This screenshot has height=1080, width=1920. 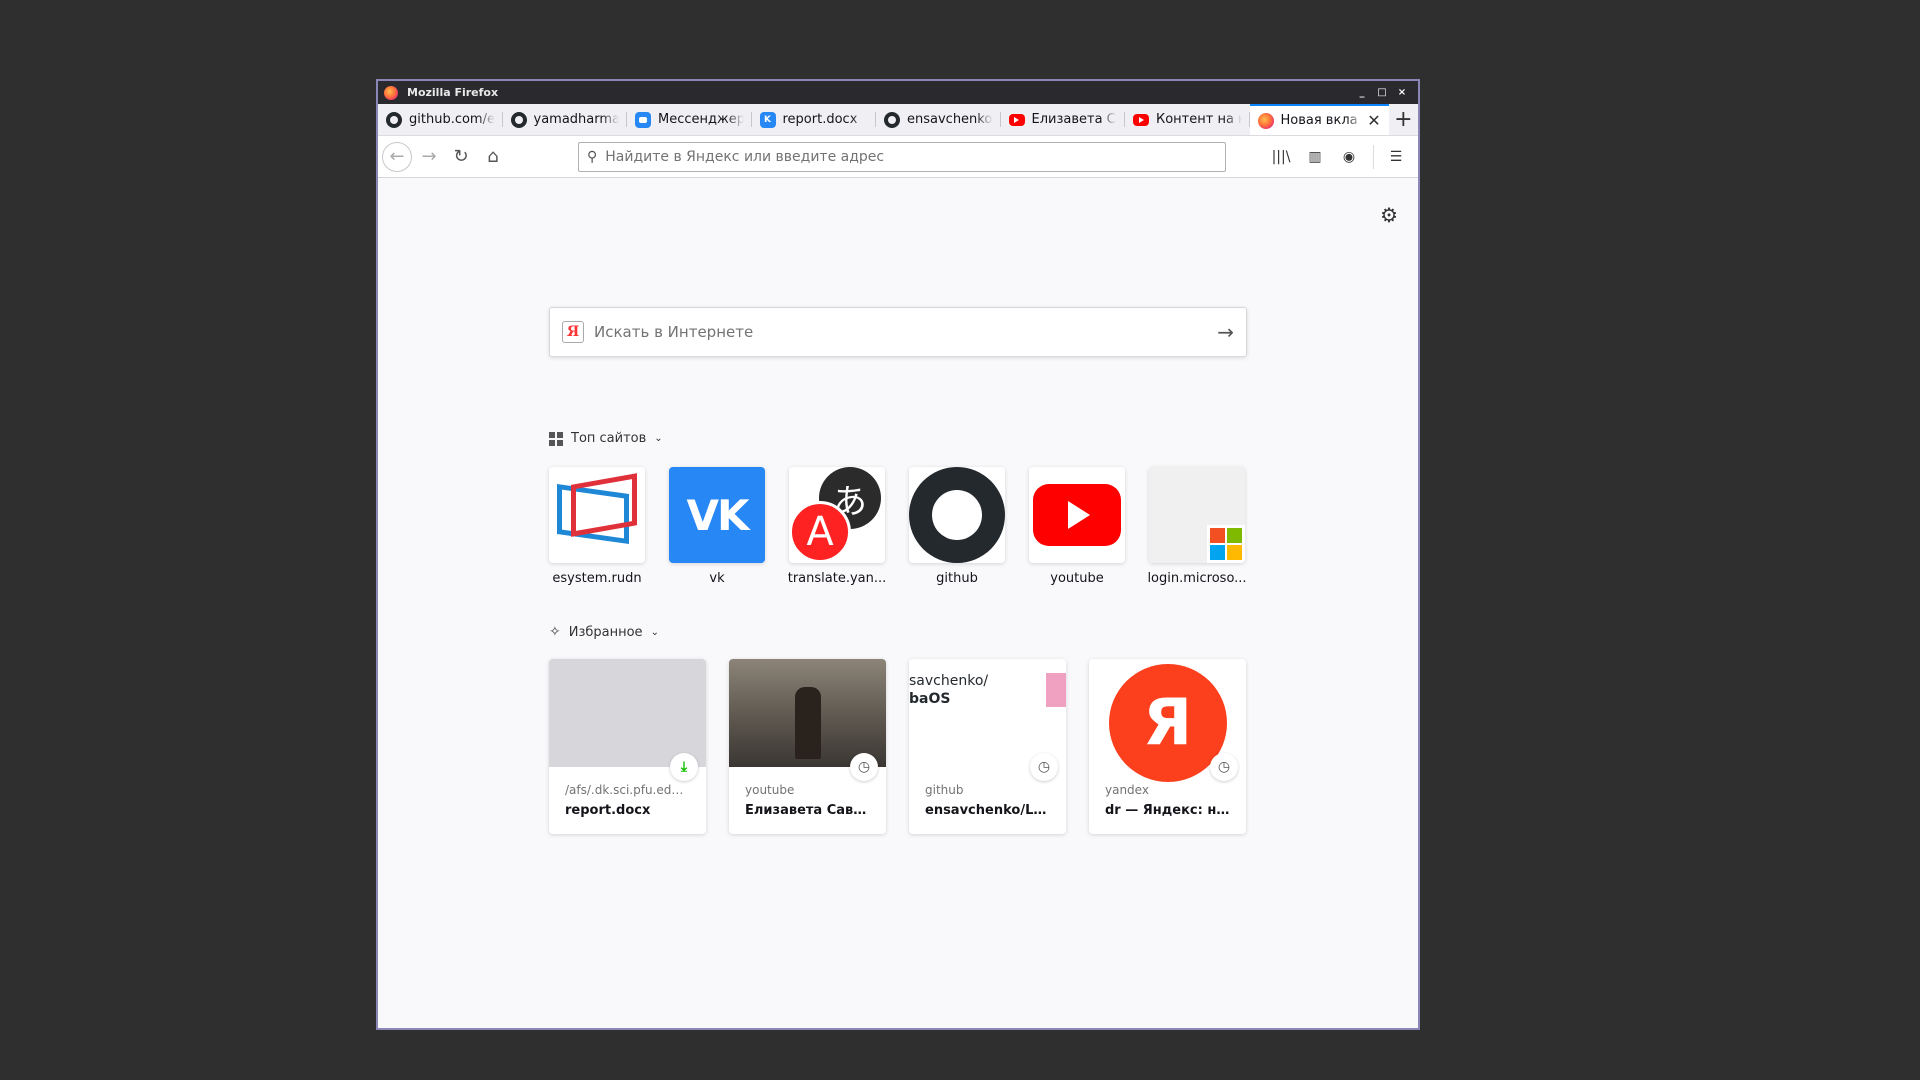 What do you see at coordinates (898, 92) in the screenshot?
I see `title-bar: Mozilla Firefox _ □ ×` at bounding box center [898, 92].